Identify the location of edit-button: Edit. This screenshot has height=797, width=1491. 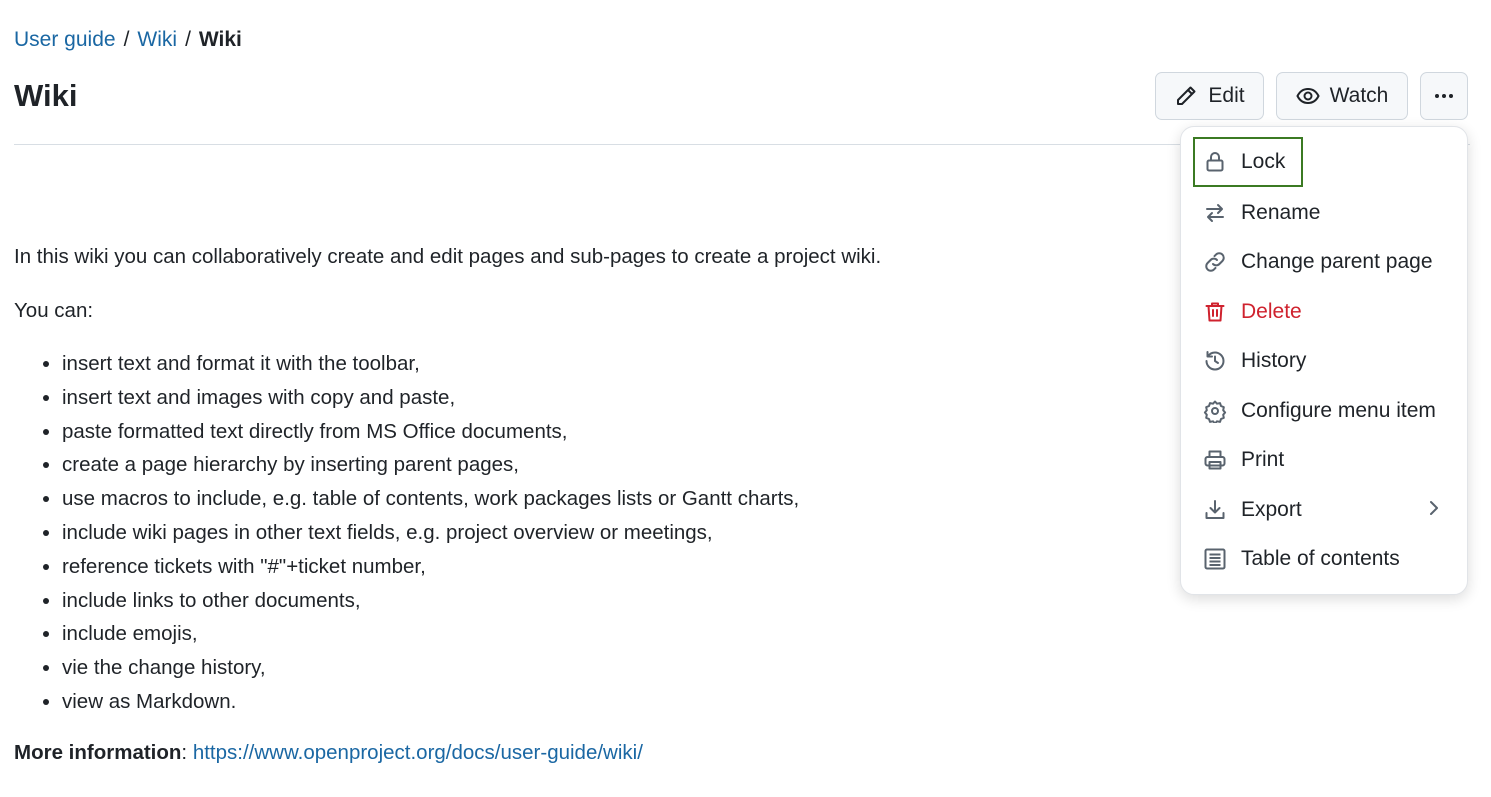
(1209, 96).